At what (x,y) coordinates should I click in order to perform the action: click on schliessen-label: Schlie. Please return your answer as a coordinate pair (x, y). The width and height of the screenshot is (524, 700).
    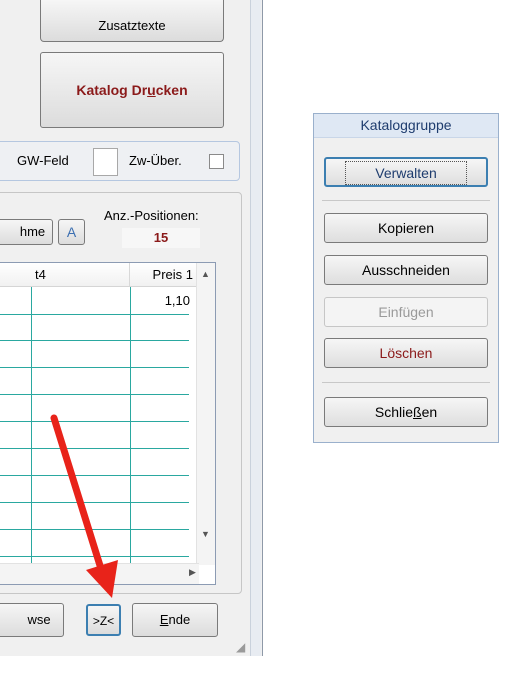
    Looking at the image, I should click on (393, 412).